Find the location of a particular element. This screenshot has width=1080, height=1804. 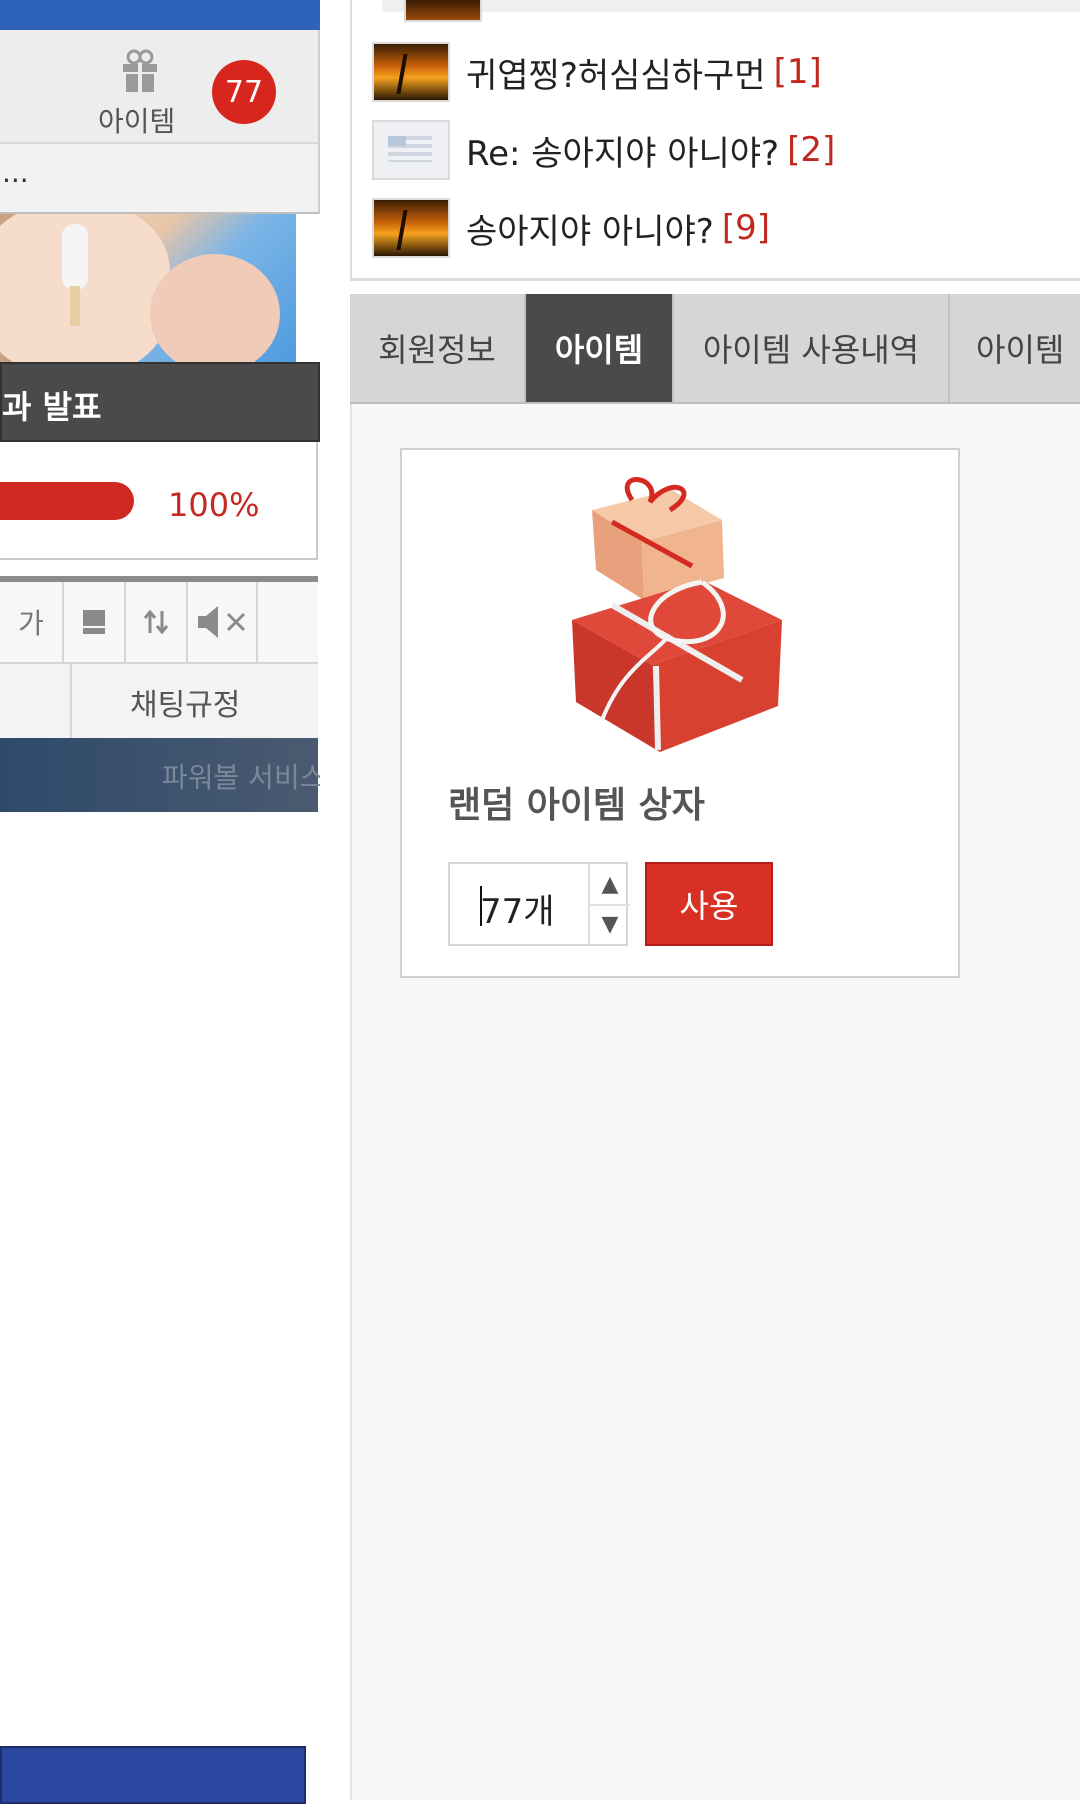

list-item: 귀엽찡?허심심하구먼 [1] is located at coordinates (597, 72).